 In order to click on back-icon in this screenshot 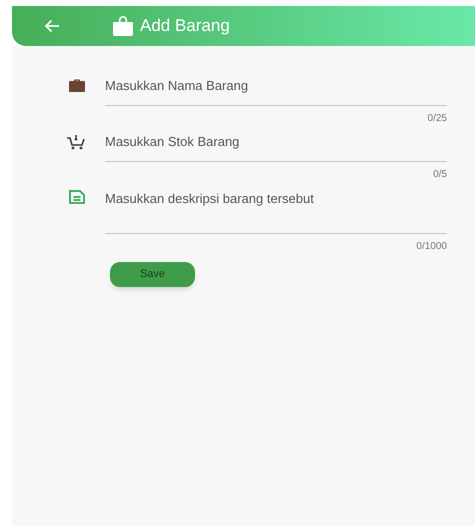, I will do `click(52, 26)`.